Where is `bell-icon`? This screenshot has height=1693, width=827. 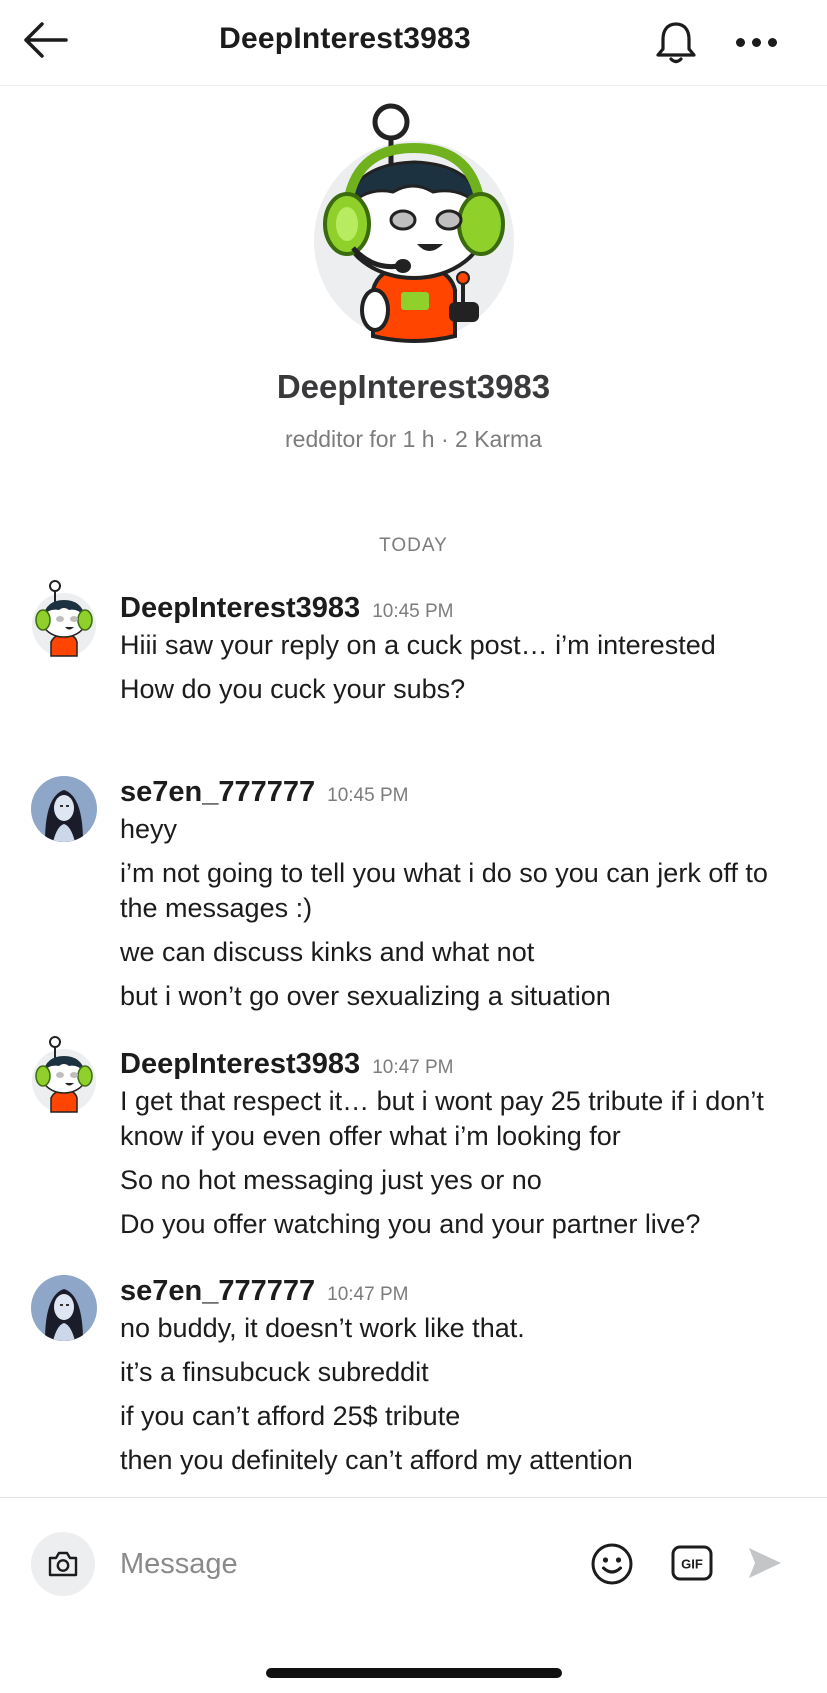
bell-icon is located at coordinates (676, 43).